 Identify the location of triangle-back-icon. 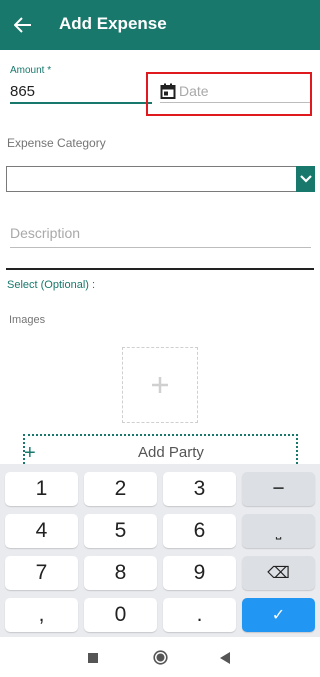
(225, 658).